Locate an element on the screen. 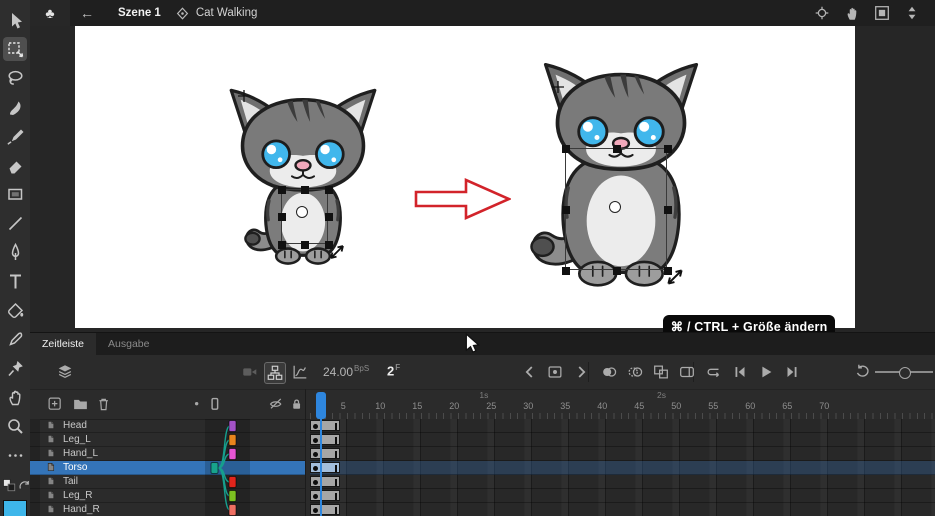  center-stage-icon is located at coordinates (822, 13).